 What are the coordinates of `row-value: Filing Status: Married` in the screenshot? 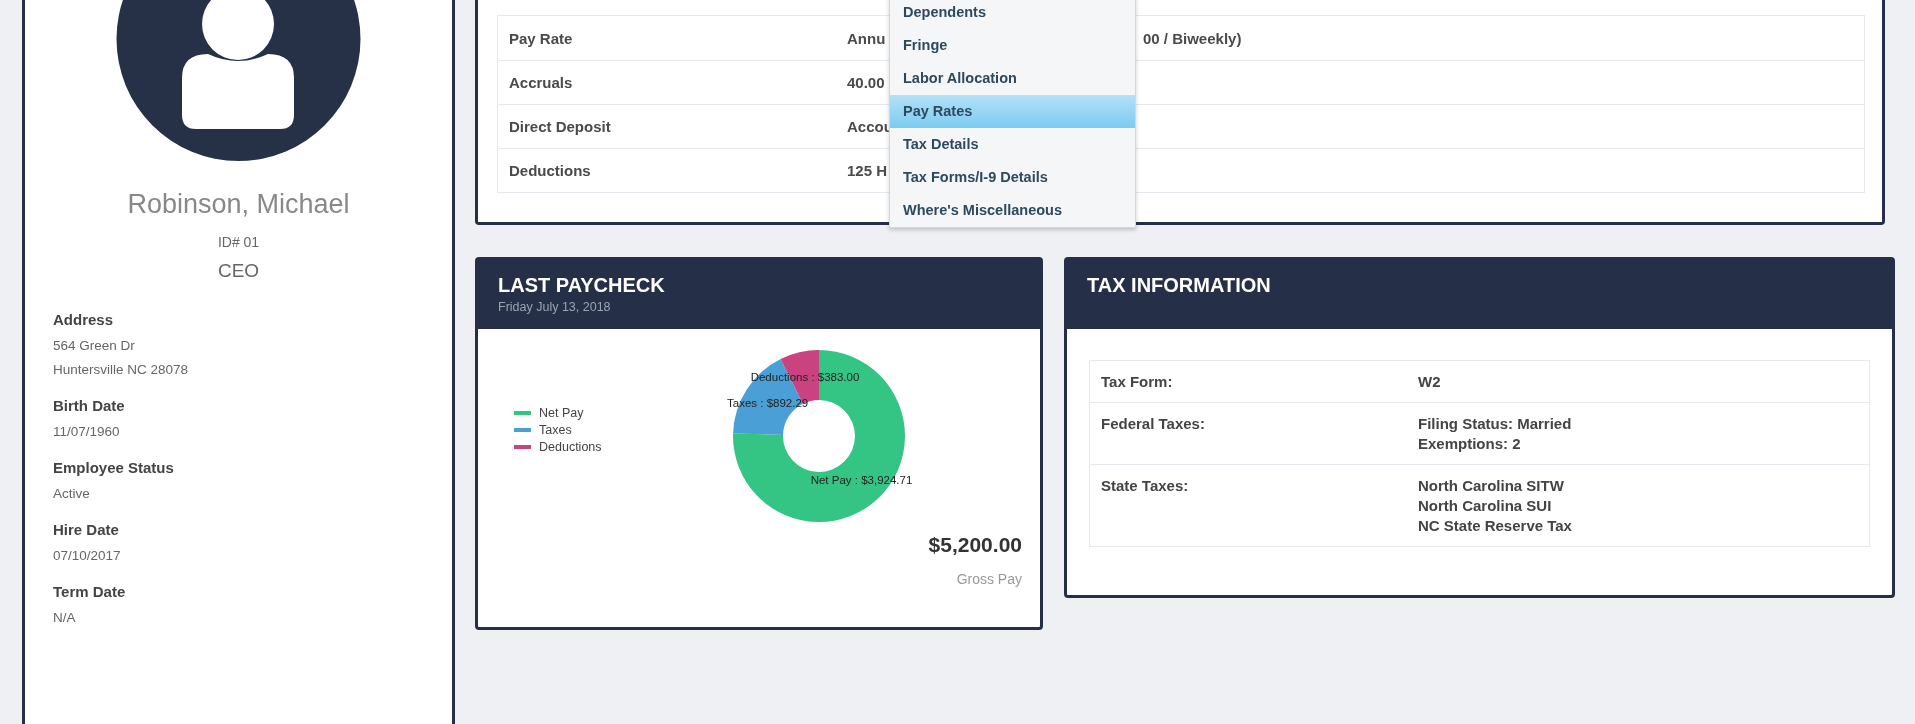 It's located at (1495, 423).